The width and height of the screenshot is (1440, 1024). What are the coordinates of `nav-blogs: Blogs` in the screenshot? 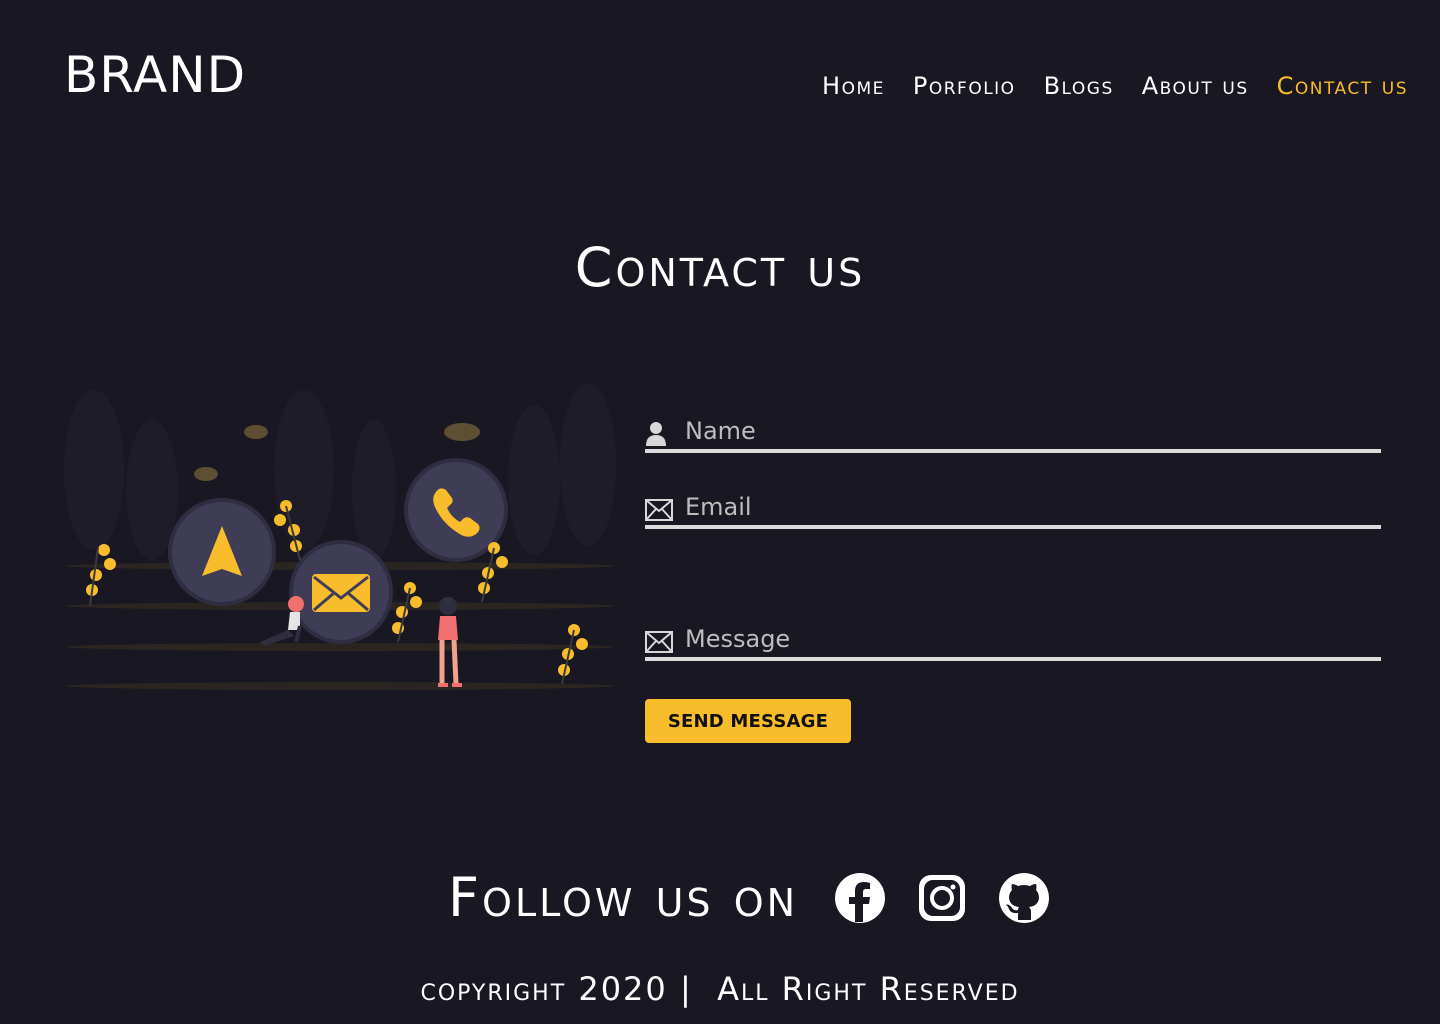 It's located at (1079, 86).